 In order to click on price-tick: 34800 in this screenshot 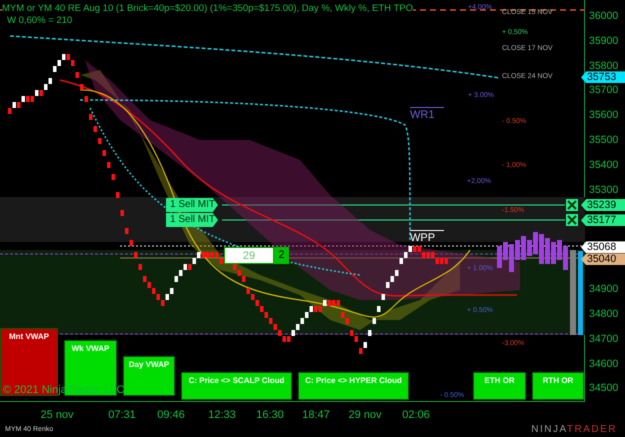, I will do `click(603, 313)`.